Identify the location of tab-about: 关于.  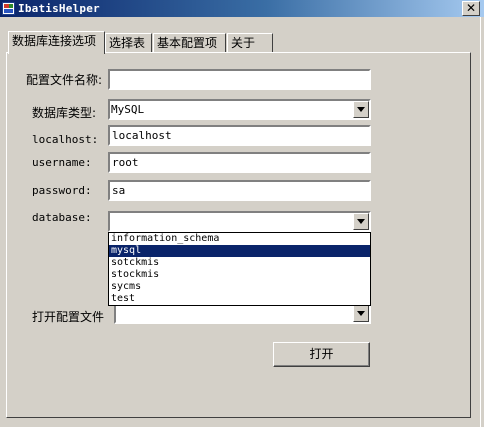
(250, 43).